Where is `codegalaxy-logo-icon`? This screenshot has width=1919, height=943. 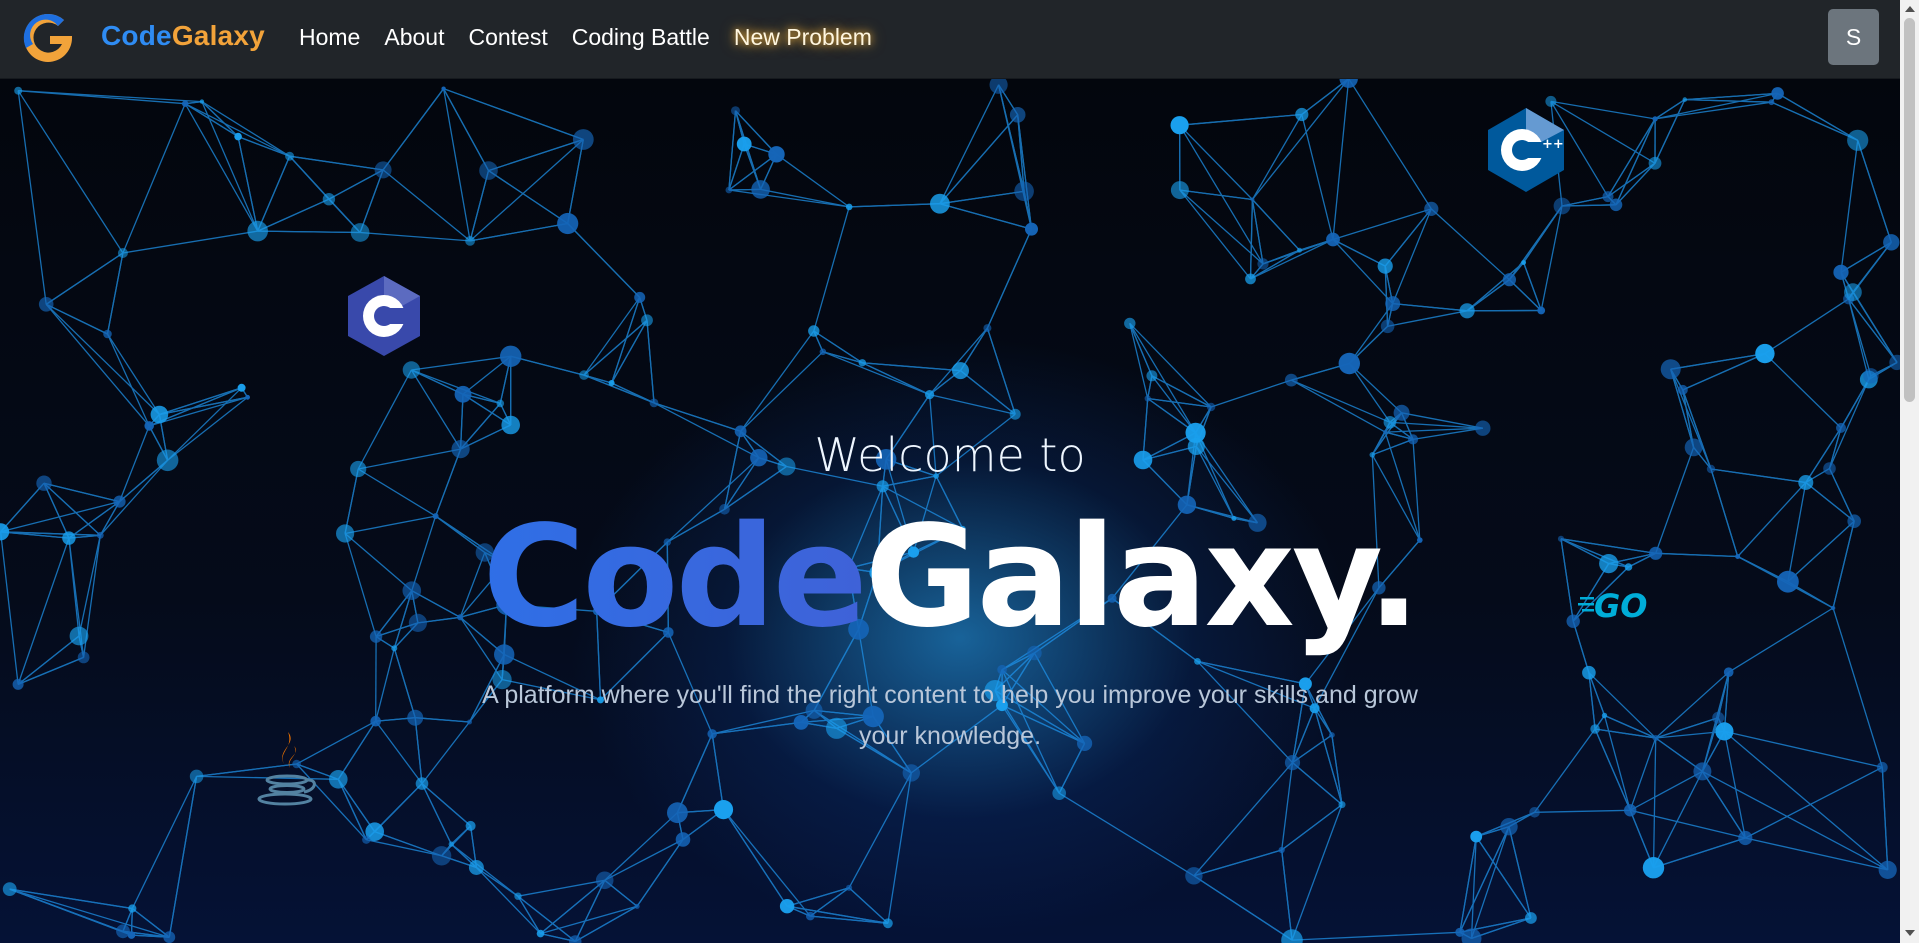
codegalaxy-logo-icon is located at coordinates (48, 38).